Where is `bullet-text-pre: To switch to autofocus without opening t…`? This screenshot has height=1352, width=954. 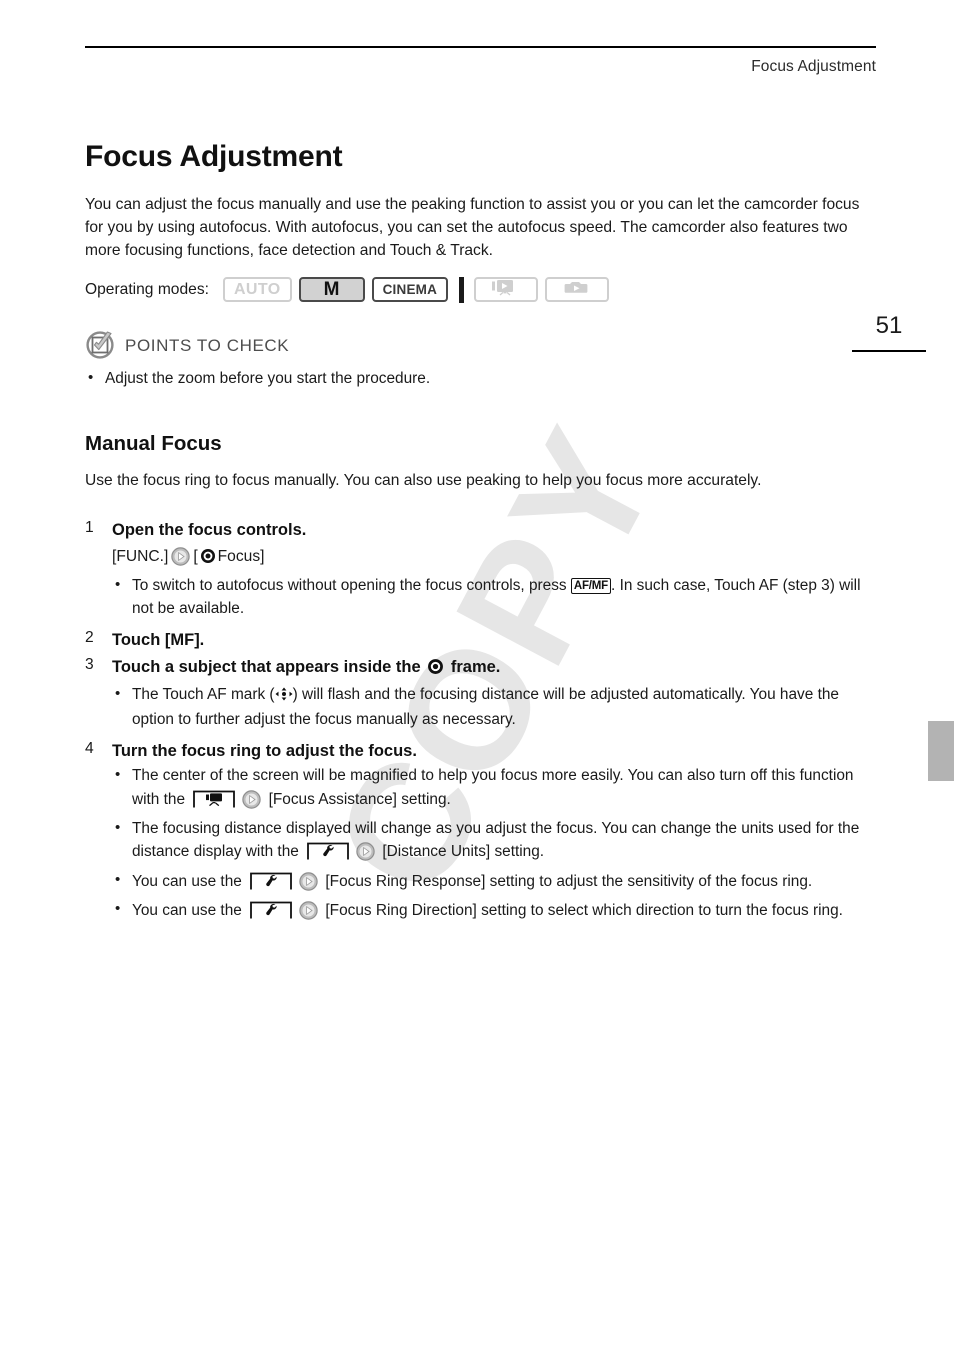 bullet-text-pre: To switch to autofocus without opening t… is located at coordinates (351, 586).